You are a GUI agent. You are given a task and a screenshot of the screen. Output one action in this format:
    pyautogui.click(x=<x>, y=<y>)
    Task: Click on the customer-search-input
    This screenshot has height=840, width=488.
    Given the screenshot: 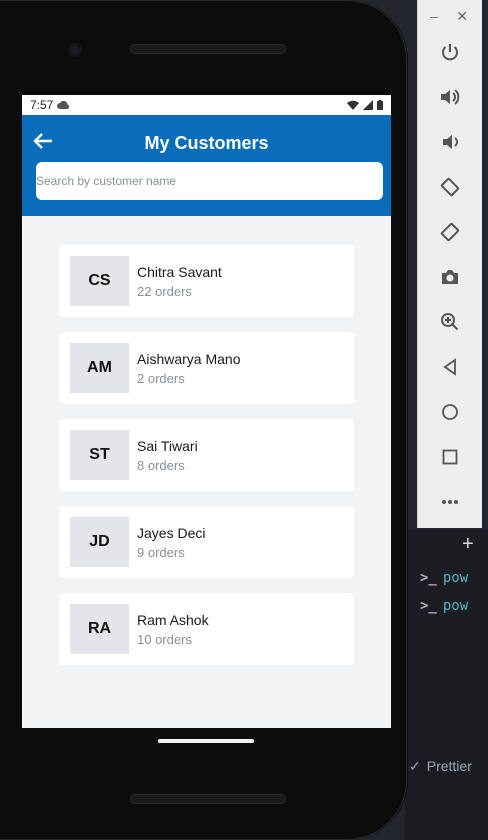 What is the action you would take?
    pyautogui.click(x=209, y=181)
    